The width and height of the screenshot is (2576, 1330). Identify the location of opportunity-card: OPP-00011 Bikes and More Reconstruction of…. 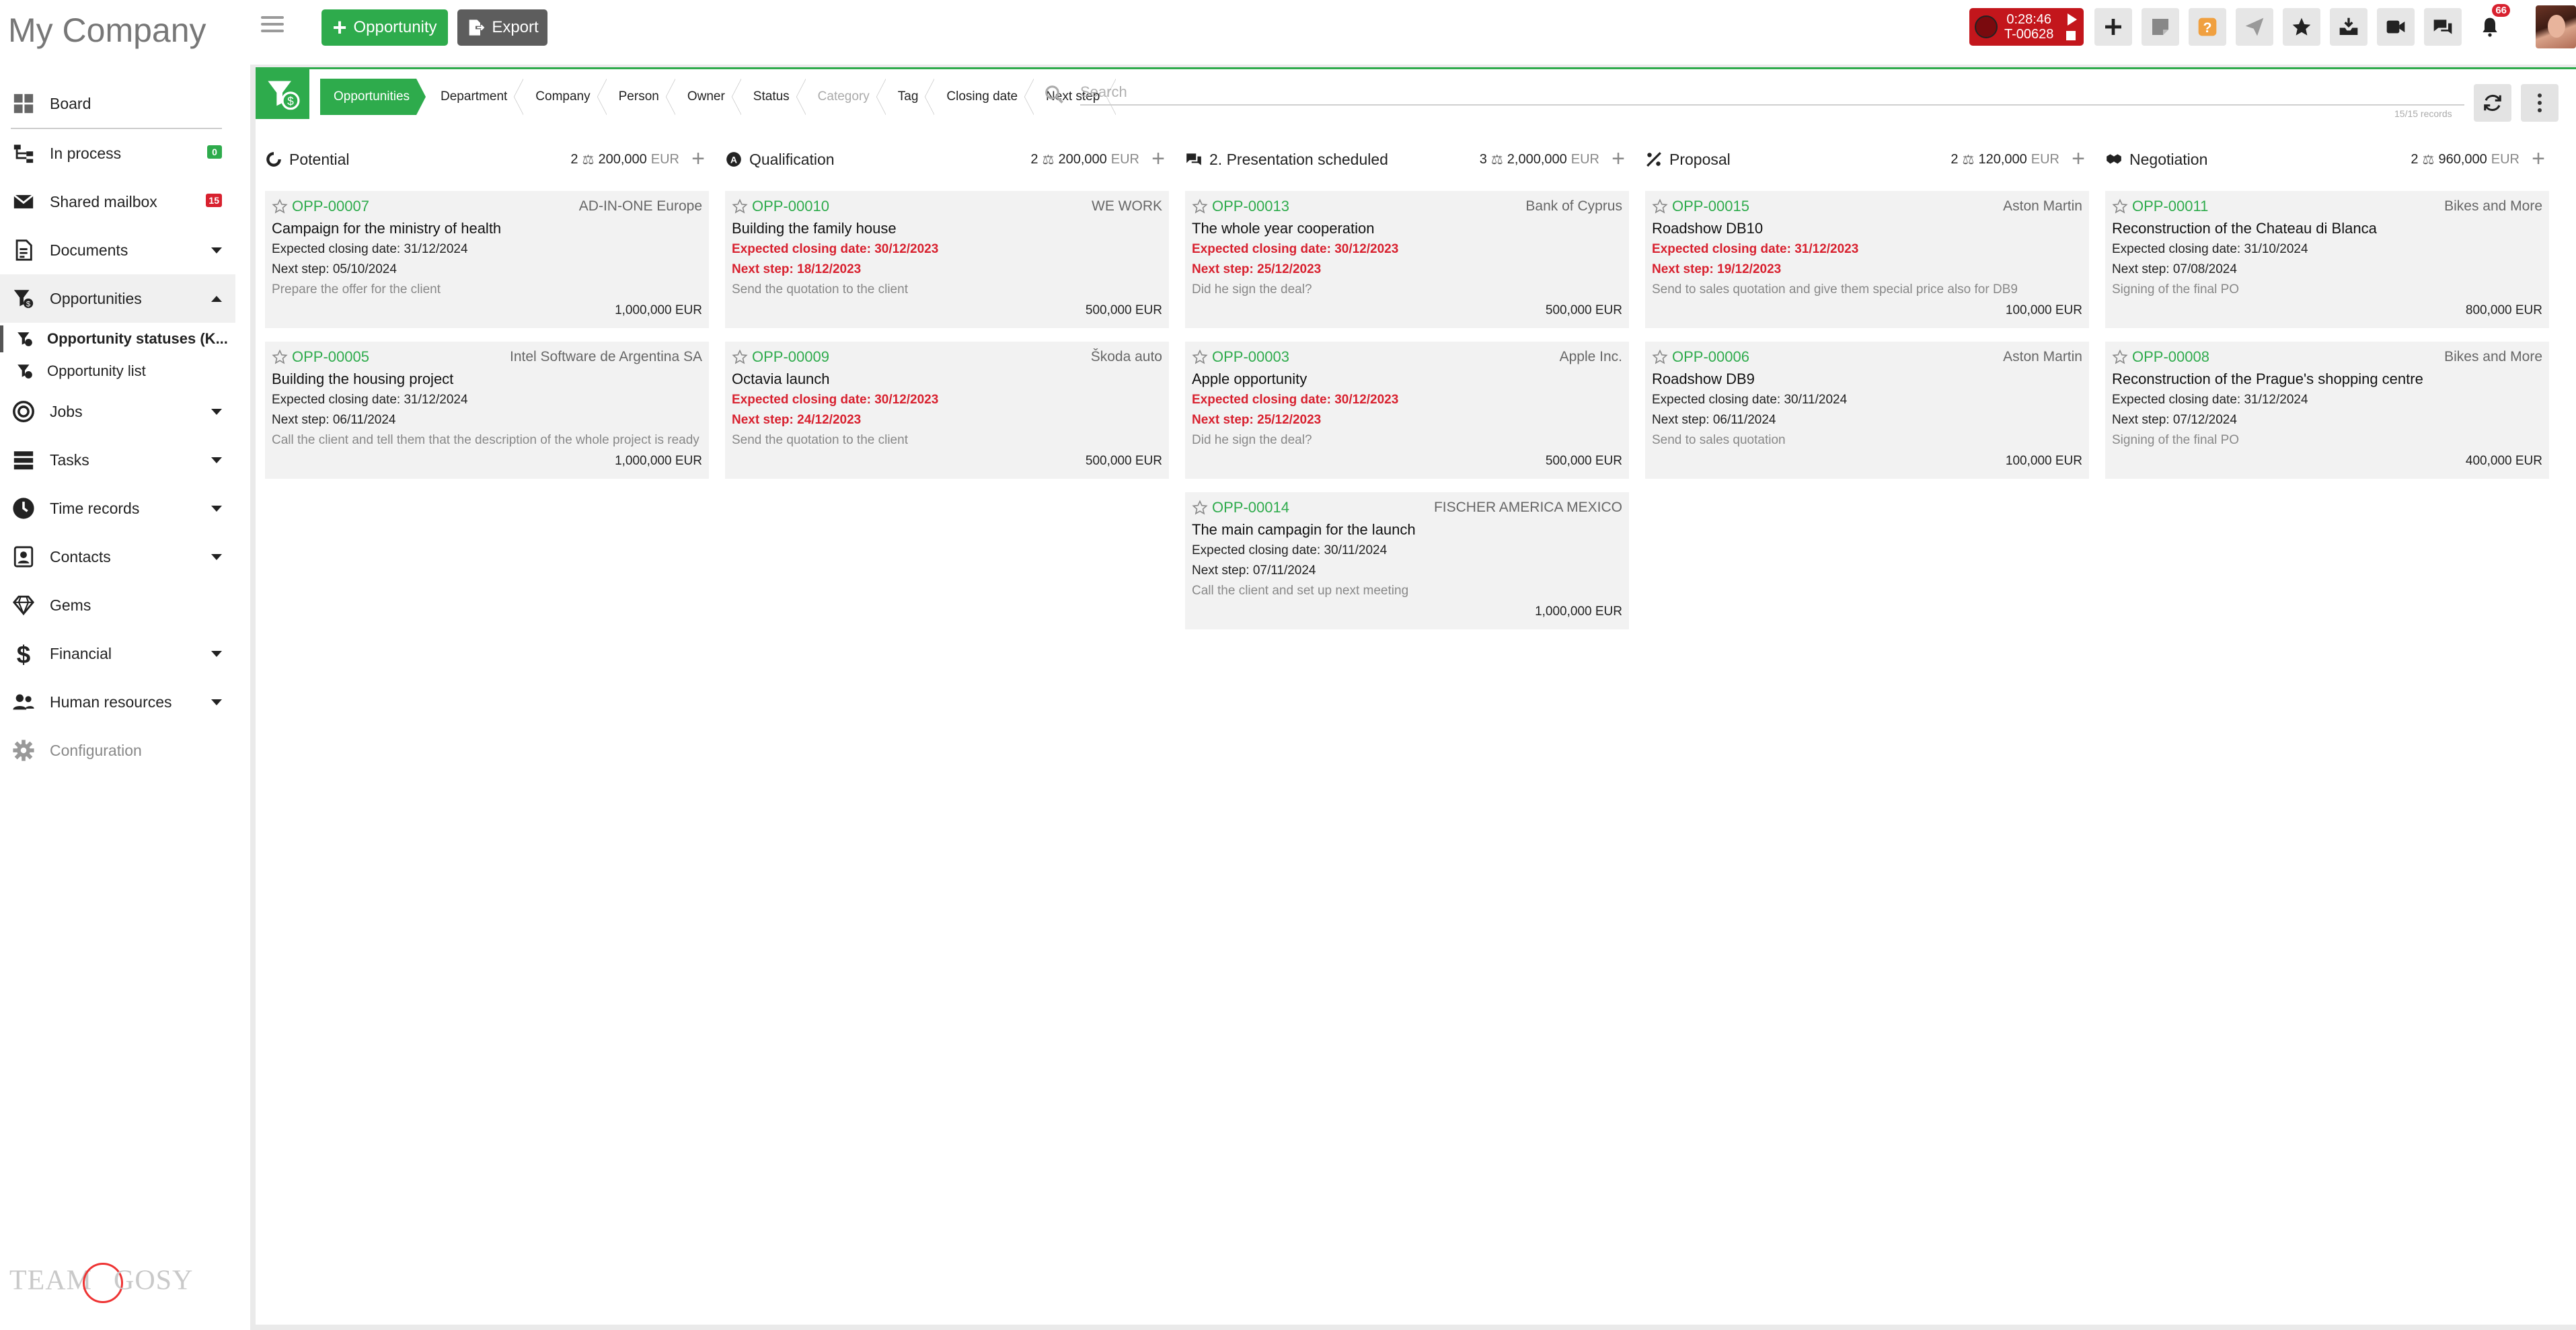
(2327, 259).